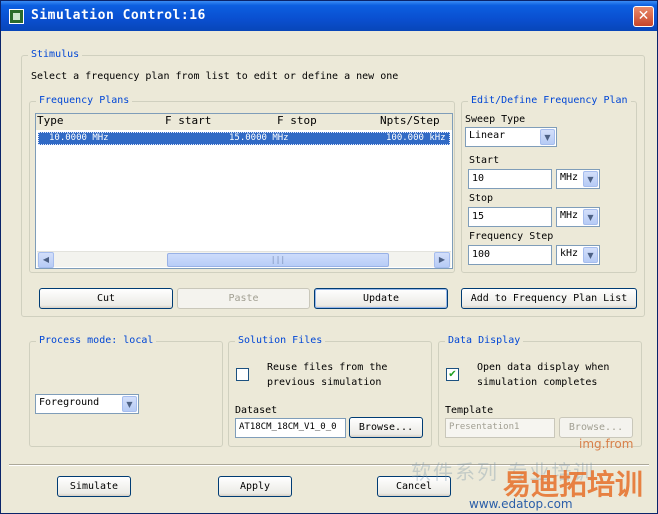 The height and width of the screenshot is (514, 658). I want to click on frequency-plans-label: Frequency Plans, so click(84, 100).